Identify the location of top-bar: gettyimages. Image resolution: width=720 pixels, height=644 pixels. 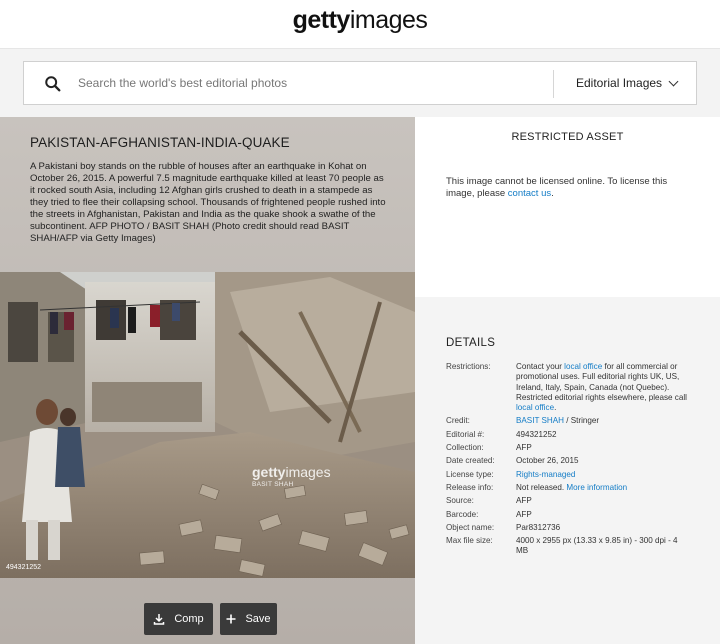
(360, 24).